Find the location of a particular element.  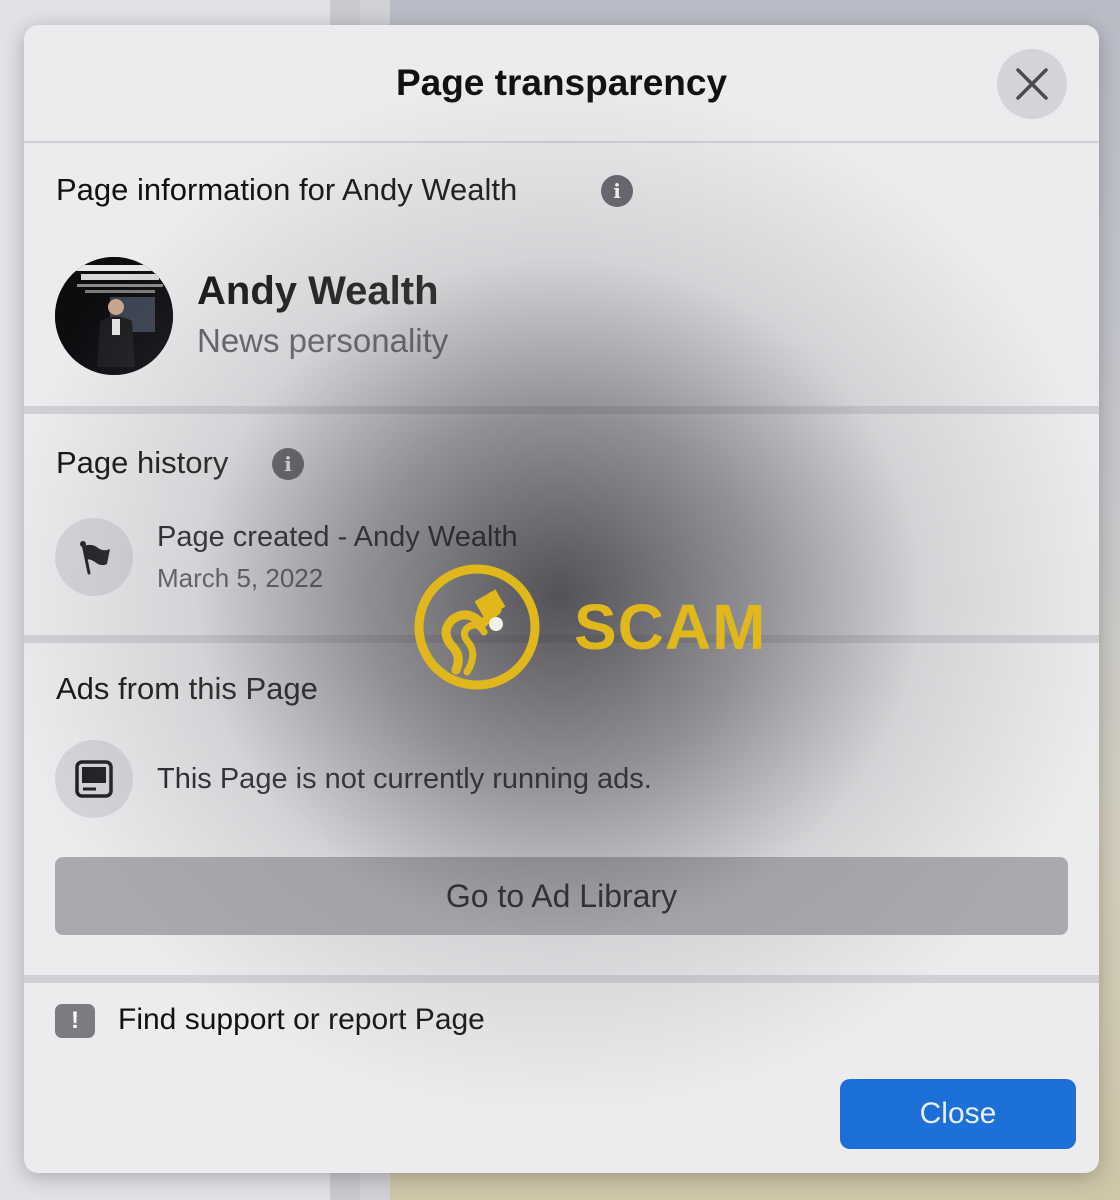

avatar is located at coordinates (114, 316).